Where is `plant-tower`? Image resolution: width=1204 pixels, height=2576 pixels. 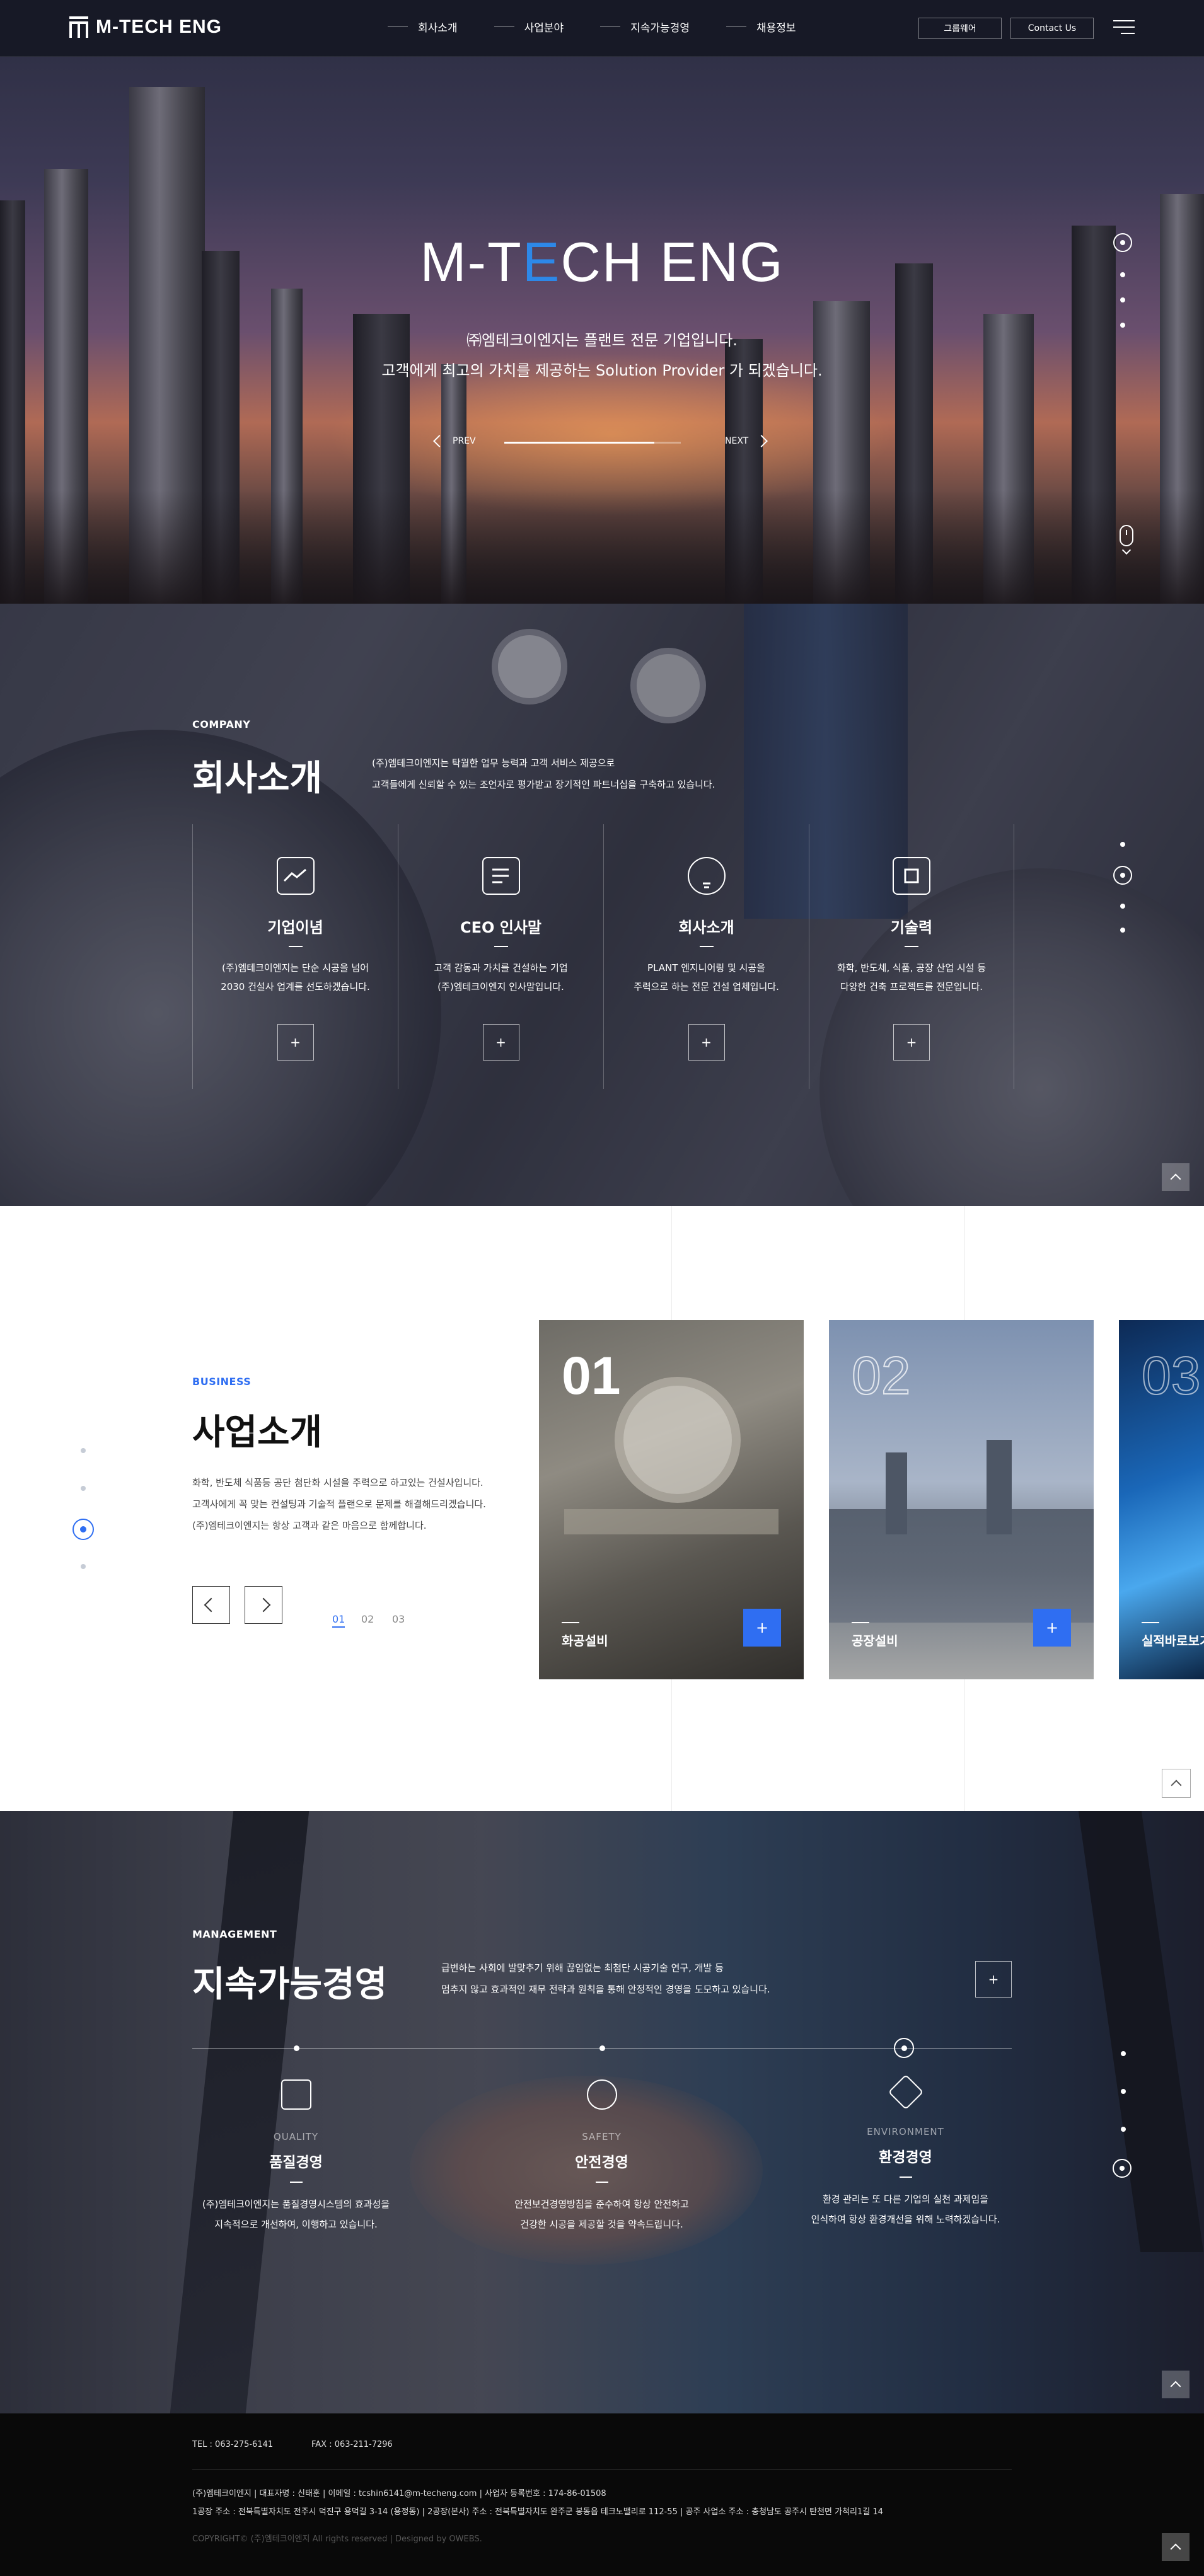 plant-tower is located at coordinates (999, 1487).